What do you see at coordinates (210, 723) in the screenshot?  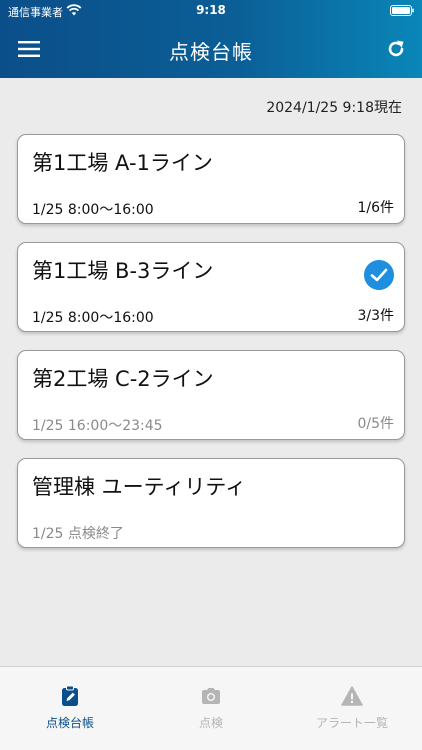 I see `tab-label: 点検` at bounding box center [210, 723].